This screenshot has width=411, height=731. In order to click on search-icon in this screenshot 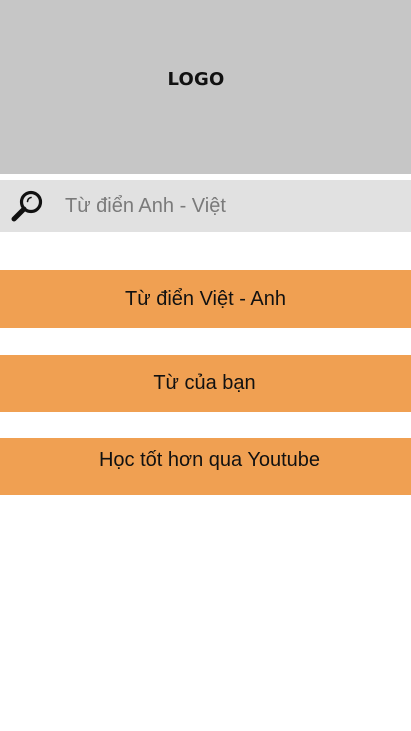, I will do `click(27, 206)`.